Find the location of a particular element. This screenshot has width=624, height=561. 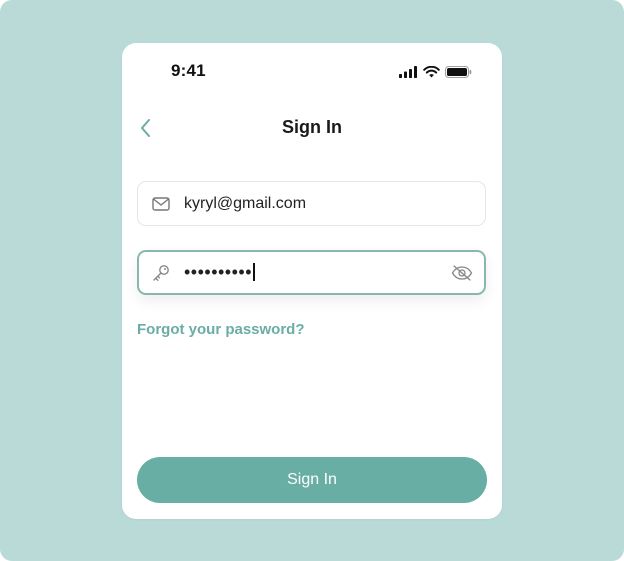

email-field: kyryl@gmail.com is located at coordinates (311, 203).